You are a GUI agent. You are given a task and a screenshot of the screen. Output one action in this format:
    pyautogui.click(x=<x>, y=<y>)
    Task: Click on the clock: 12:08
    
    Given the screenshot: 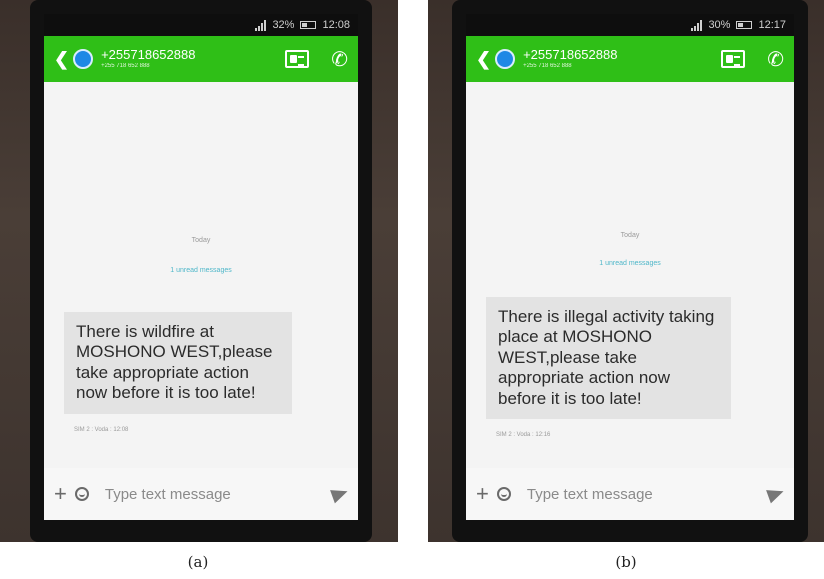 What is the action you would take?
    pyautogui.click(x=336, y=25)
    